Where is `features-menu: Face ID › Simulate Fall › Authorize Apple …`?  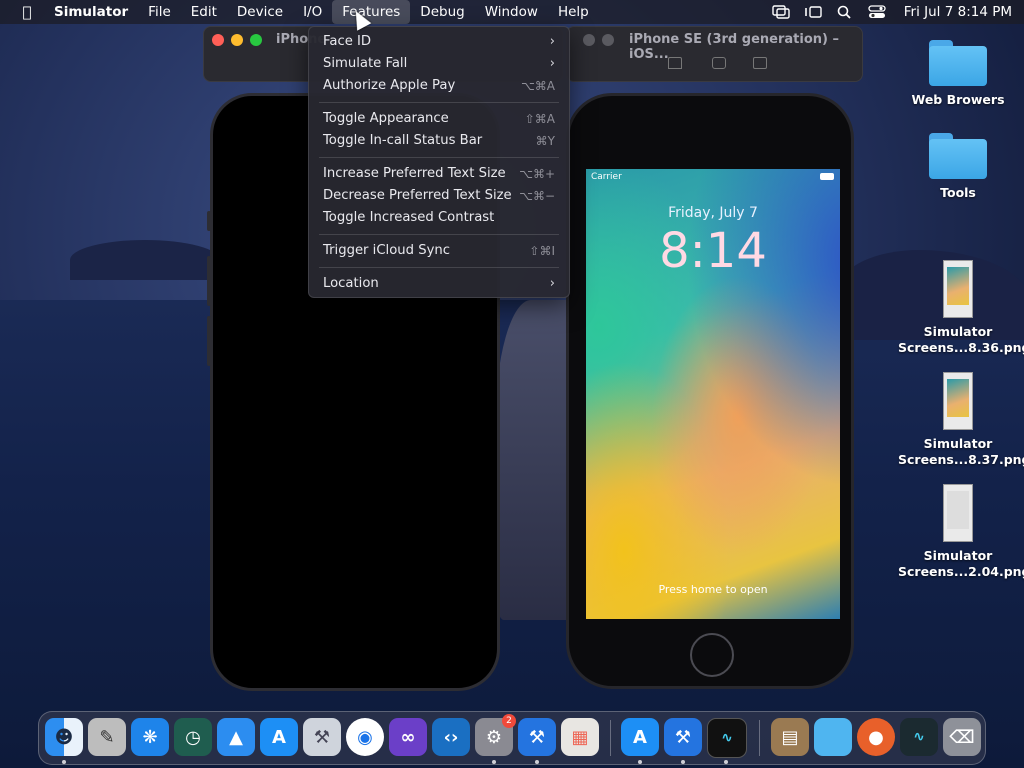
features-menu: Face ID › Simulate Fall › Authorize Apple … is located at coordinates (439, 162).